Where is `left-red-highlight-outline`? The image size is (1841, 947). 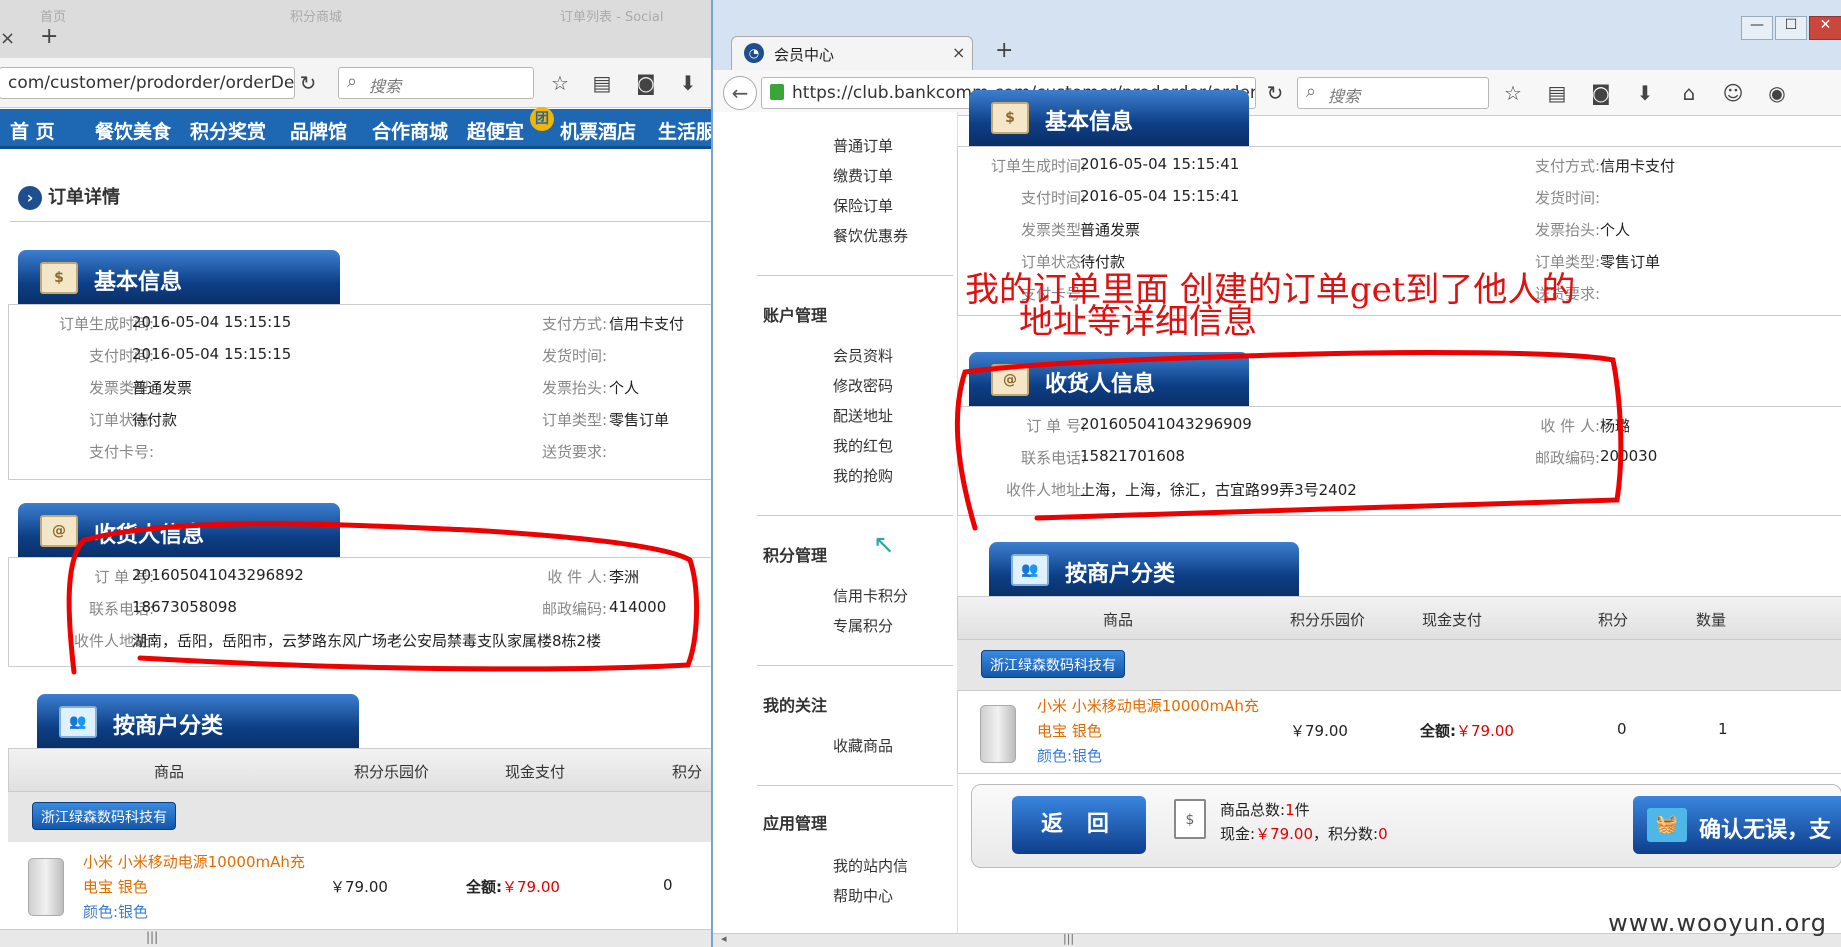
left-red-highlight-outline is located at coordinates (383, 598).